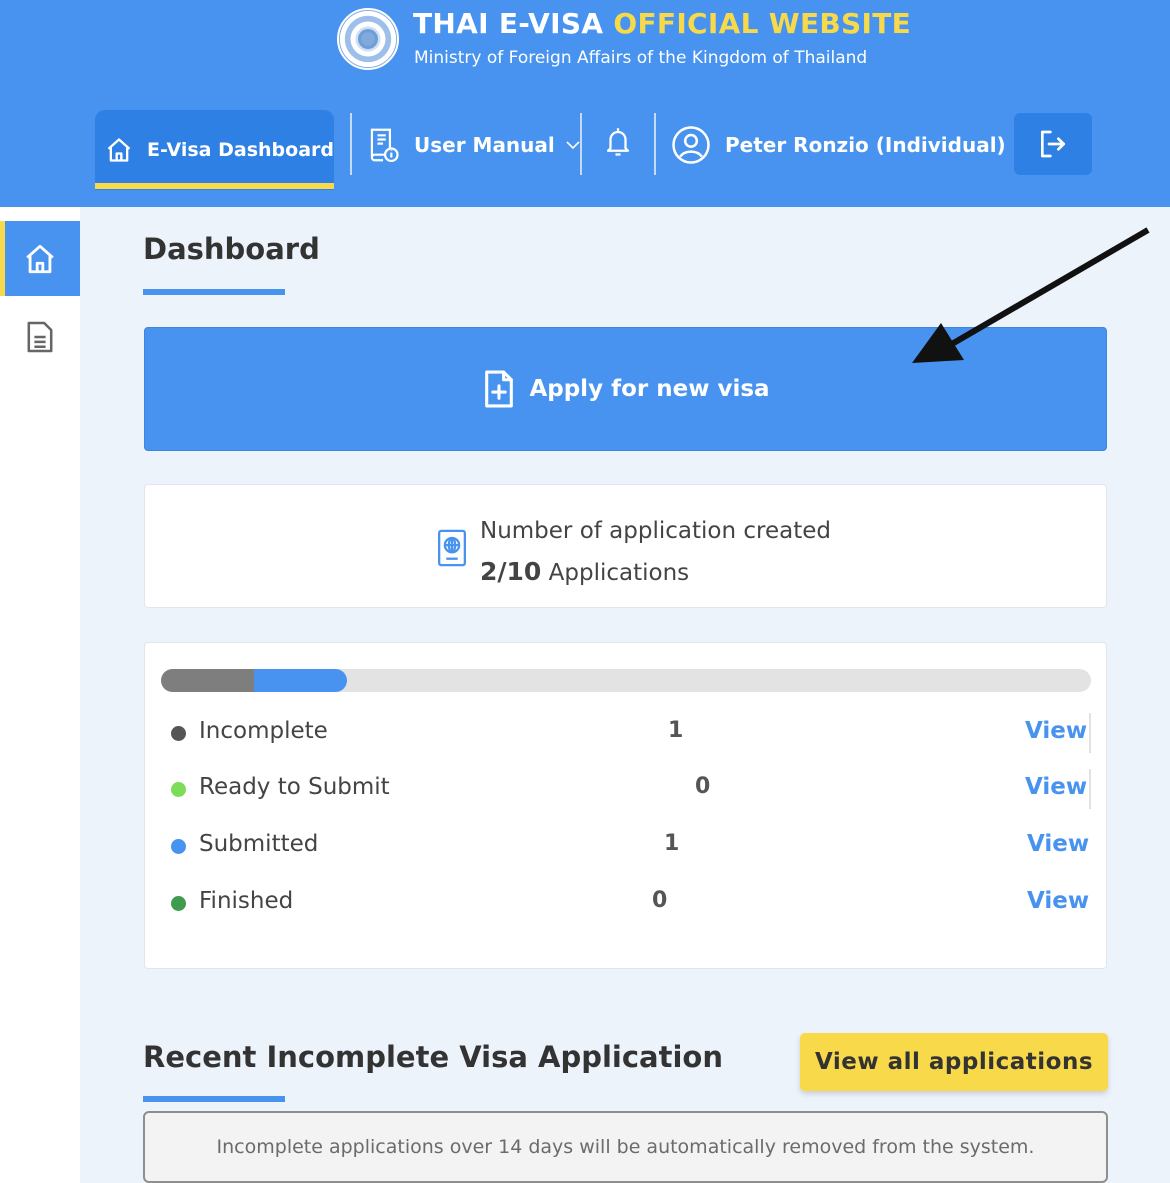 This screenshot has width=1170, height=1183. I want to click on file-plus-icon, so click(499, 389).